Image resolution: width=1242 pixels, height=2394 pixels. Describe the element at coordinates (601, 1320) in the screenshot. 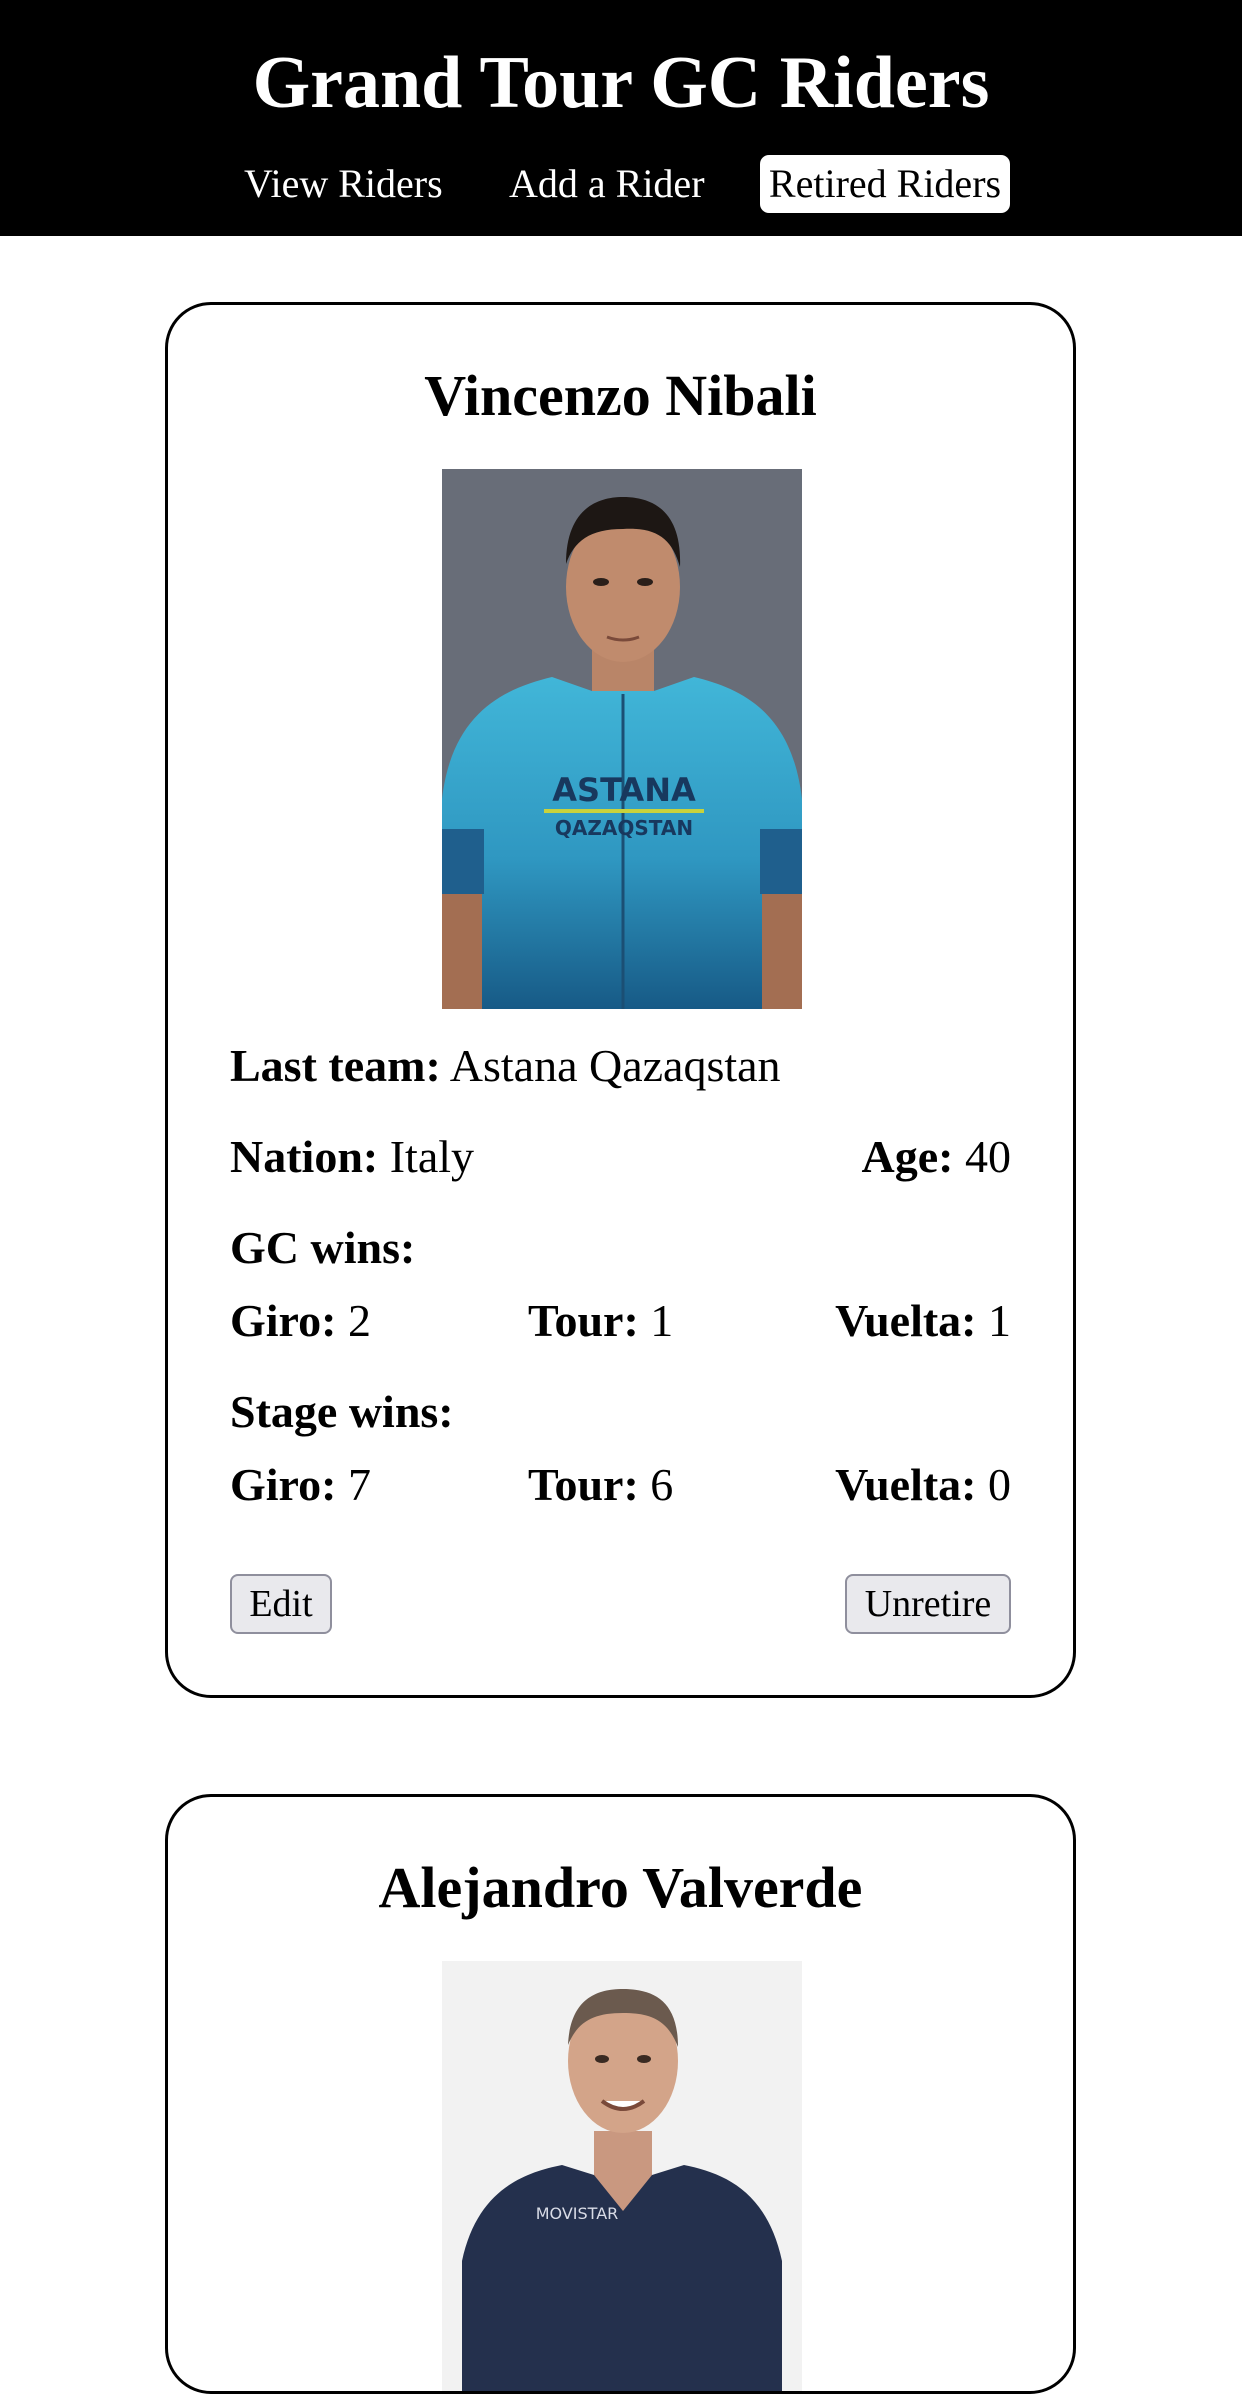

I see `gc-tour: Tour: 1` at that location.